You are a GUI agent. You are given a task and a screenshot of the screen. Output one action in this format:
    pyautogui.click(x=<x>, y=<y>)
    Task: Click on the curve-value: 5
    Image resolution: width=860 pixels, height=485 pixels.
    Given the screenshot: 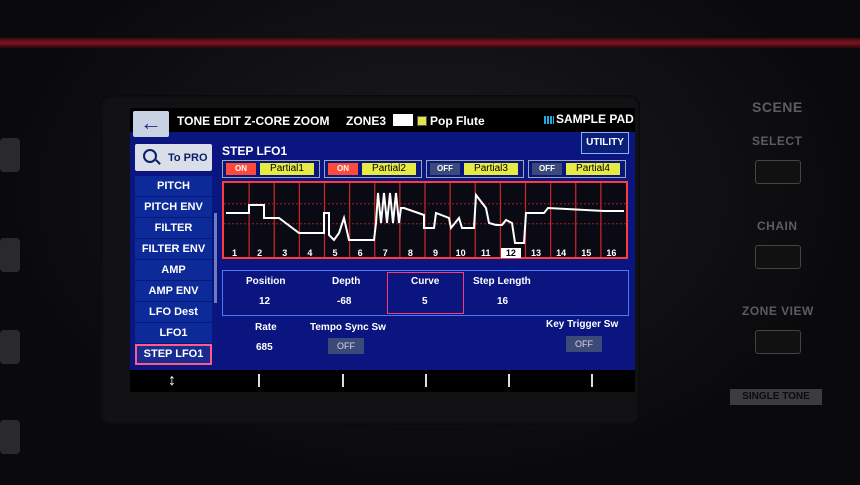 What is the action you would take?
    pyautogui.click(x=425, y=301)
    